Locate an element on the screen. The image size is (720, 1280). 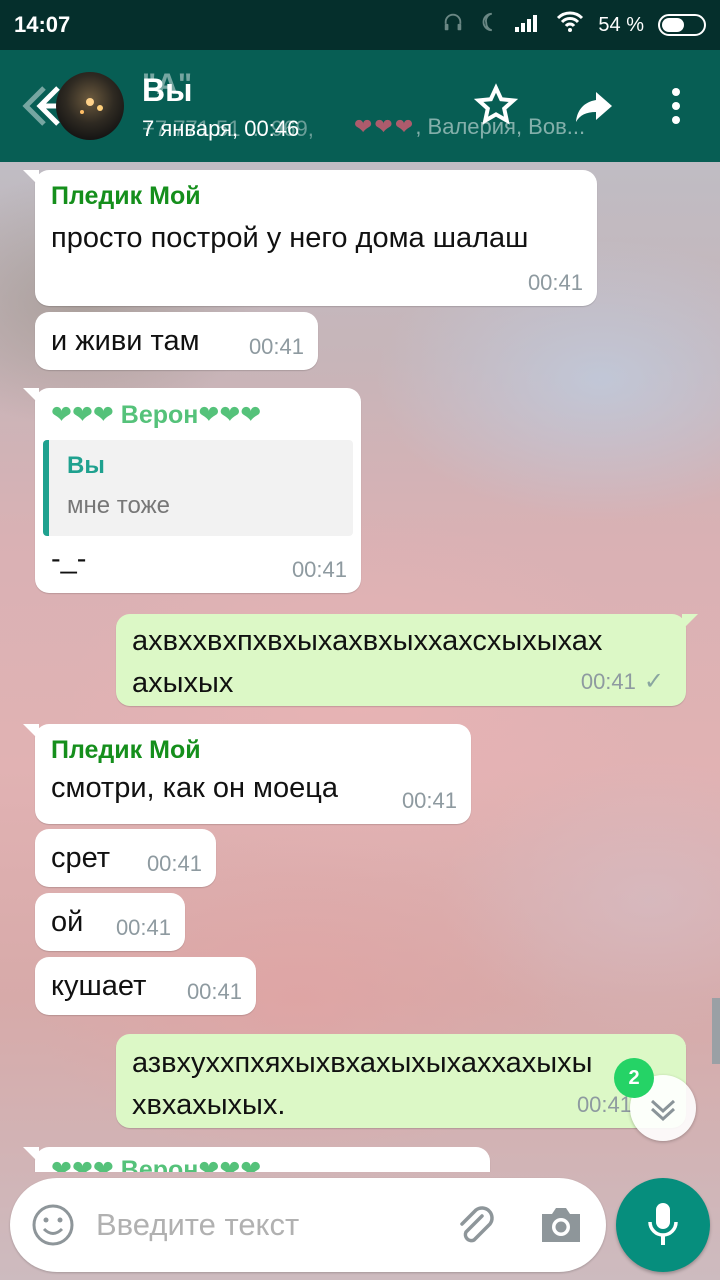
message-bubble: ❤❤❤ Верон❤❤❤ Вы мне тоже -_- 00:41 is located at coordinates (192, 490).